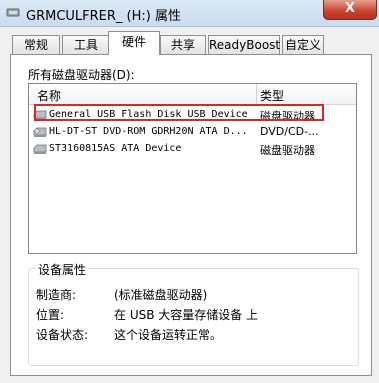 The image size is (379, 383). What do you see at coordinates (134, 43) in the screenshot?
I see `tab-hardware: 硬件` at bounding box center [134, 43].